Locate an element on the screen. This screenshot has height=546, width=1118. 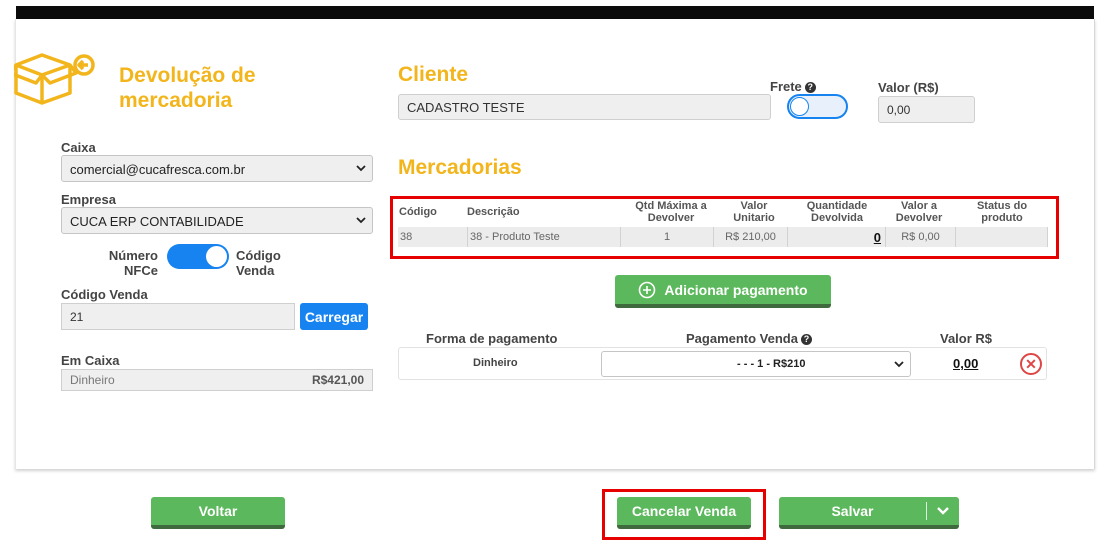
col-valor-unit: Valor Unitario is located at coordinates (754, 212).